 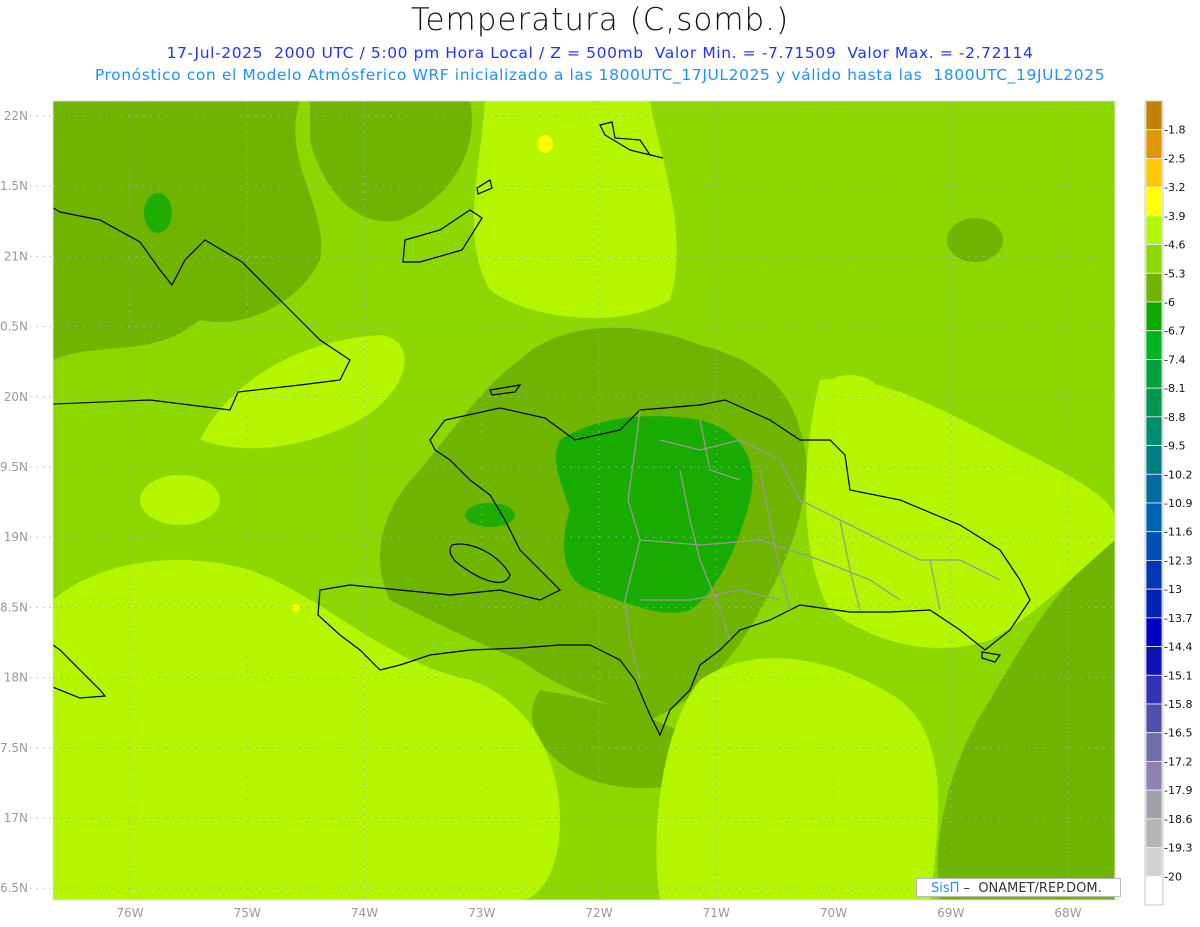 What do you see at coordinates (1174, 273) in the screenshot?
I see `colorbar-label: -5.3` at bounding box center [1174, 273].